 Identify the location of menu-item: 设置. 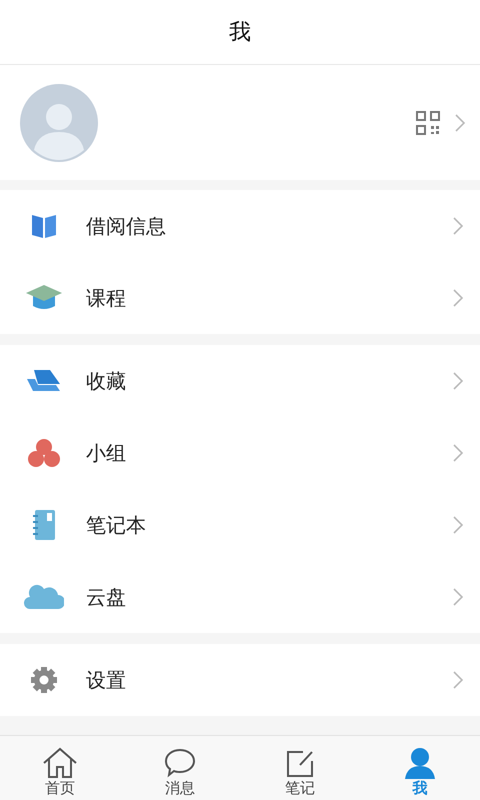
(240, 680).